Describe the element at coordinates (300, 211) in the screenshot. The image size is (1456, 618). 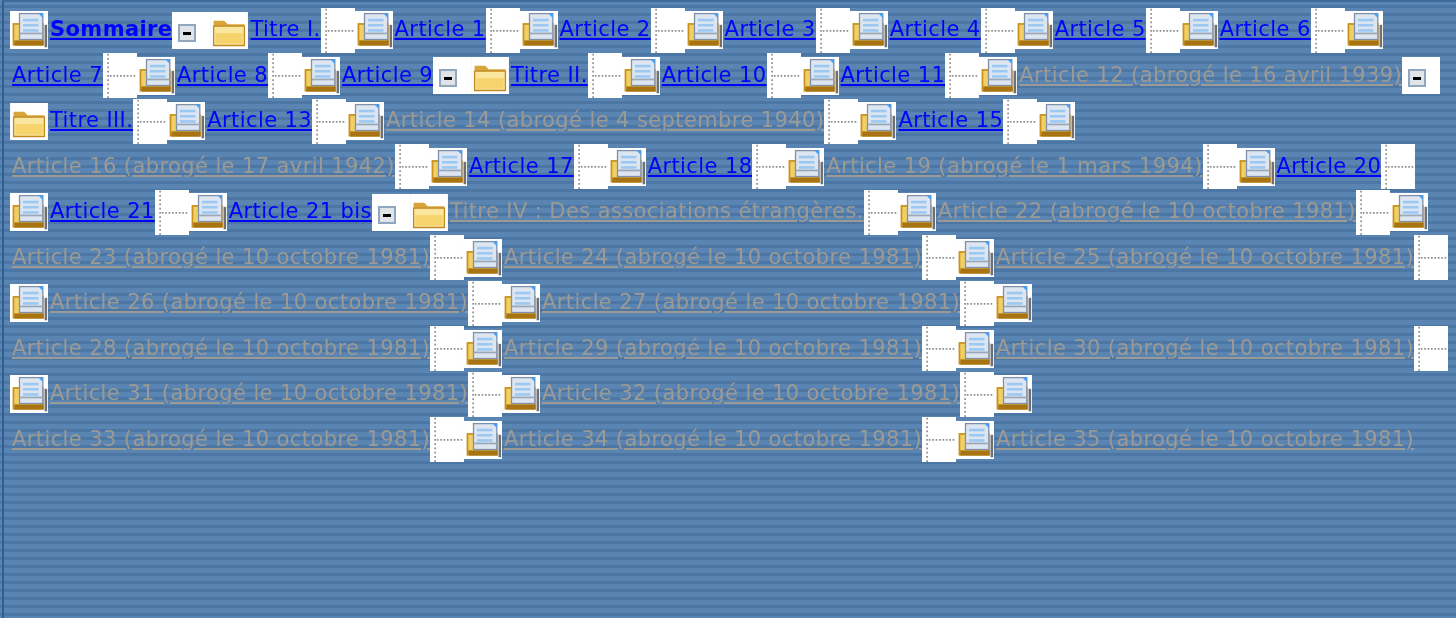
I see `tree-link: Article 21 bis` at that location.